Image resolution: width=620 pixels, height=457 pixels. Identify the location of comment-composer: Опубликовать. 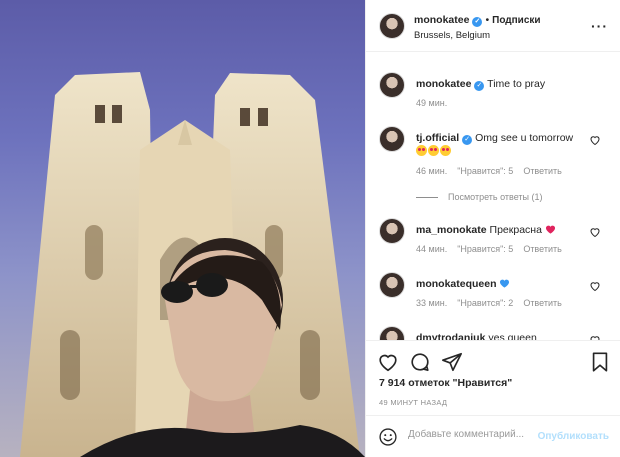
(493, 436).